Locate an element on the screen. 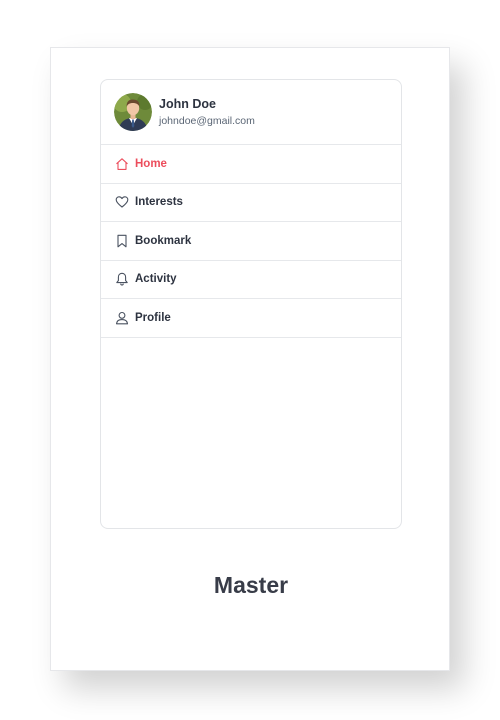  sidebar-item-label: Activity is located at coordinates (156, 279).